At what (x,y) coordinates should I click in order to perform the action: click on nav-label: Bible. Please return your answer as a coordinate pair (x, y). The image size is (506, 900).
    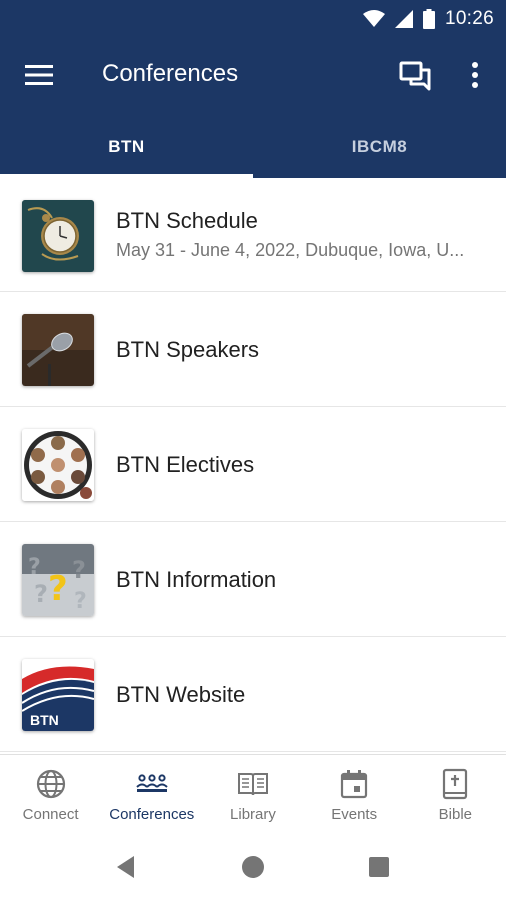
    Looking at the image, I should click on (455, 814).